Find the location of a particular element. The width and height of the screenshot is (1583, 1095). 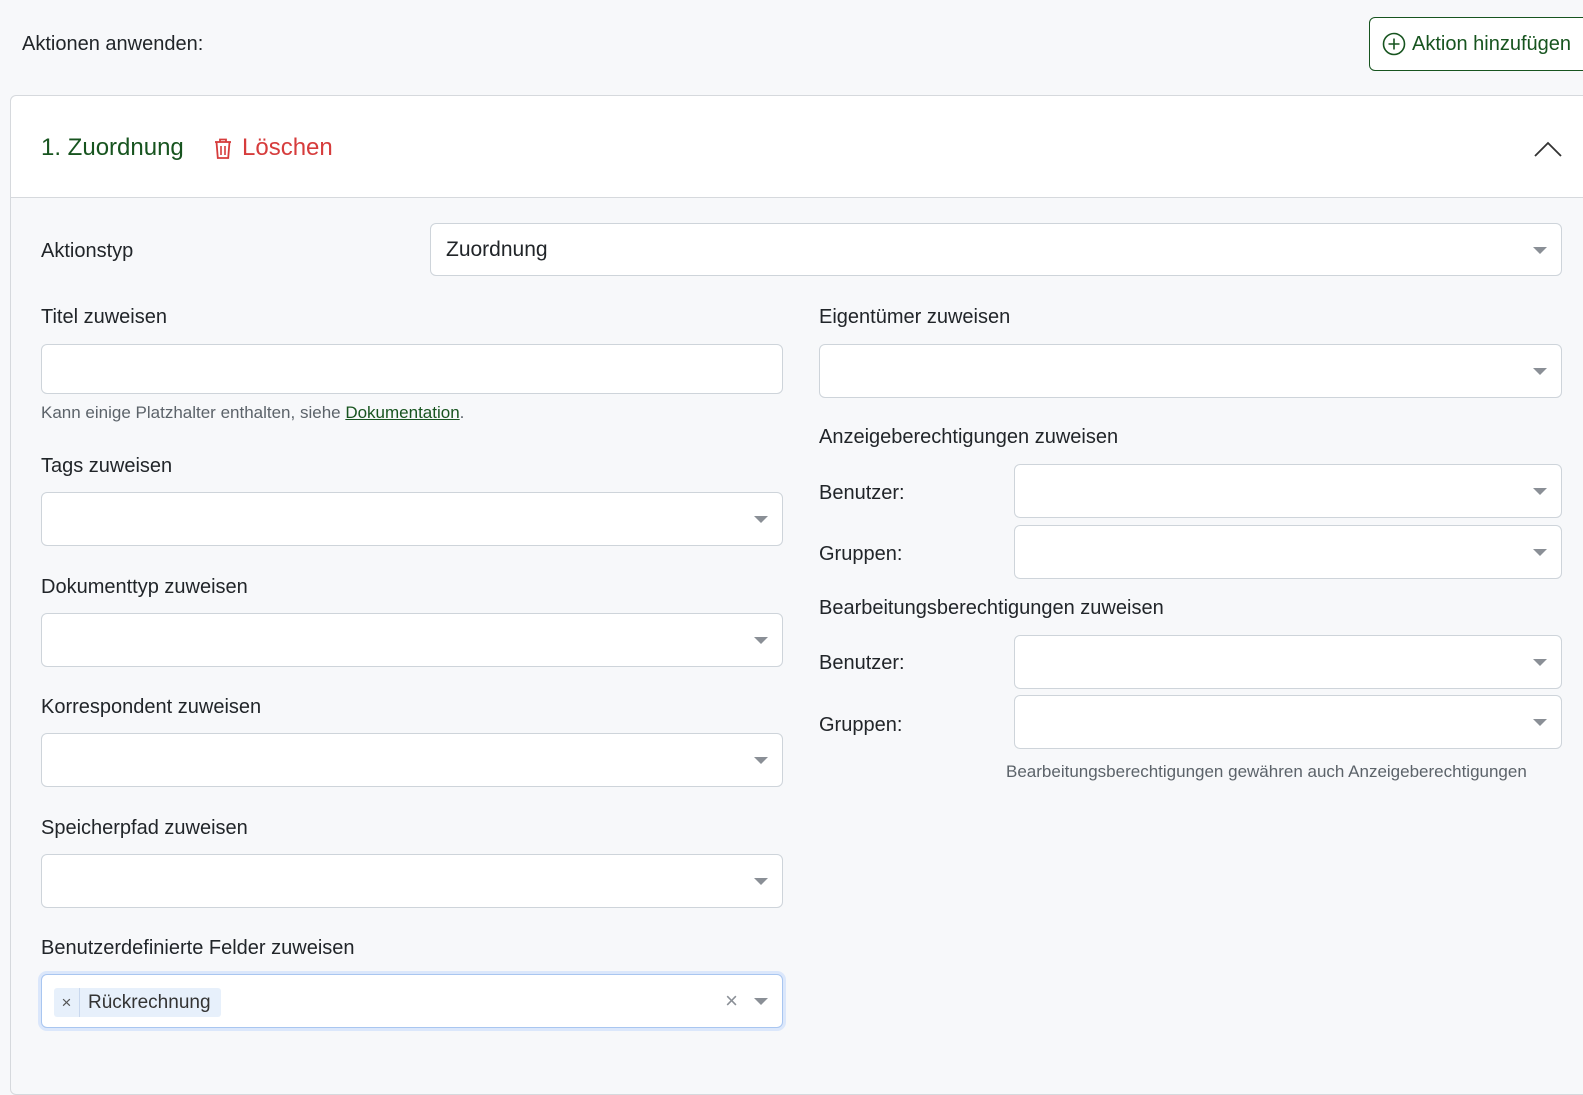

title-input is located at coordinates (412, 369).